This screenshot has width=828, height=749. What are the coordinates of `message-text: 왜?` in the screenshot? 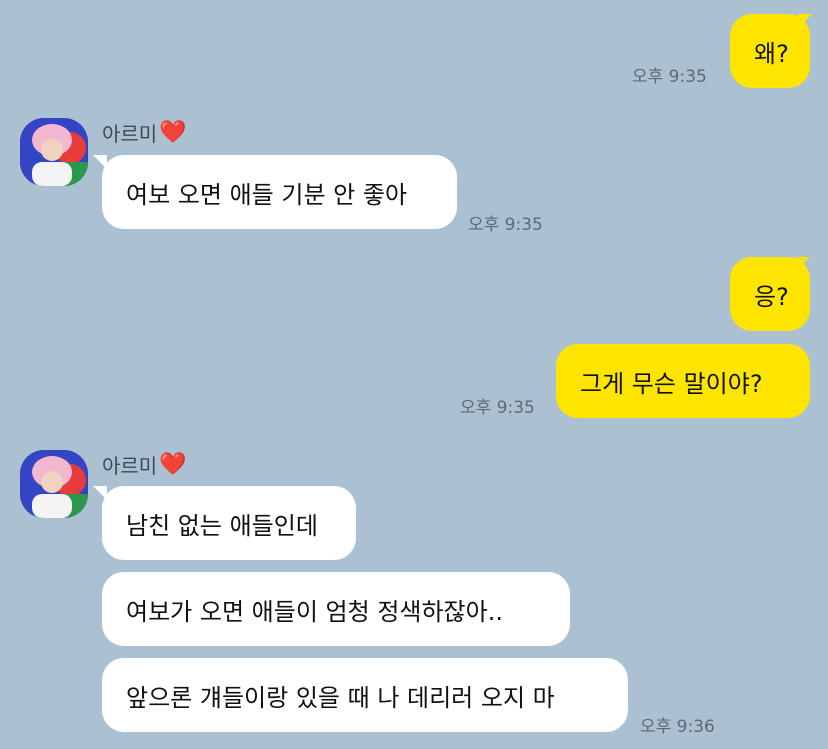 It's located at (771, 53).